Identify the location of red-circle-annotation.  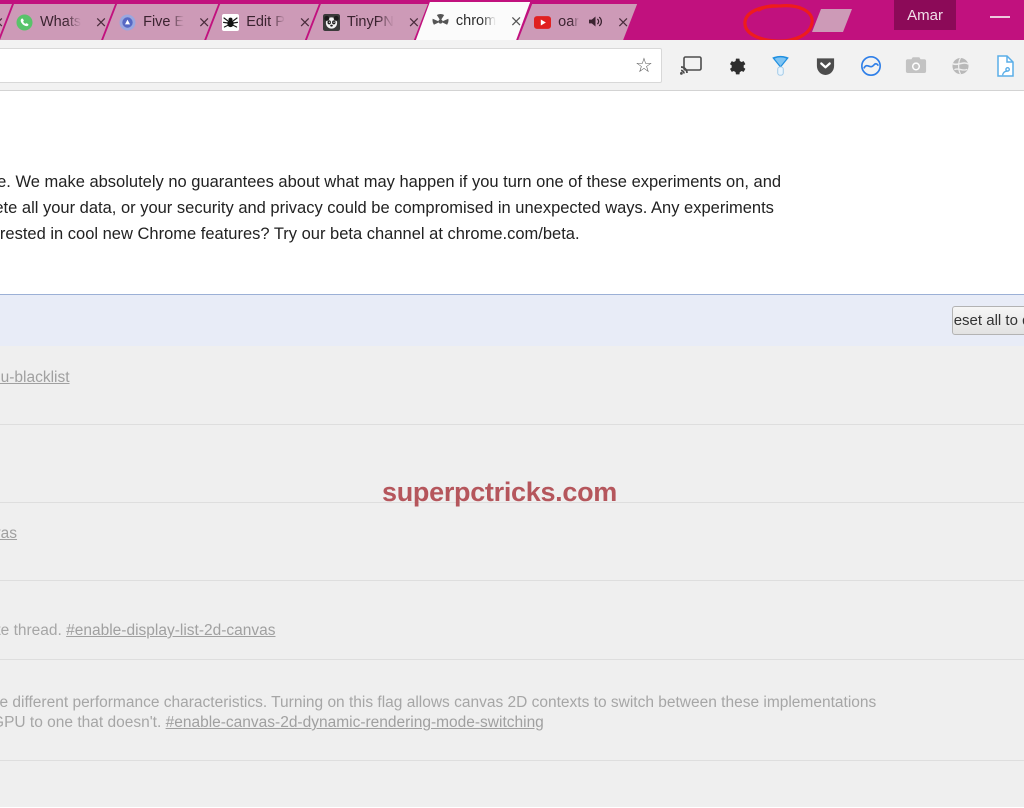
(778, 22).